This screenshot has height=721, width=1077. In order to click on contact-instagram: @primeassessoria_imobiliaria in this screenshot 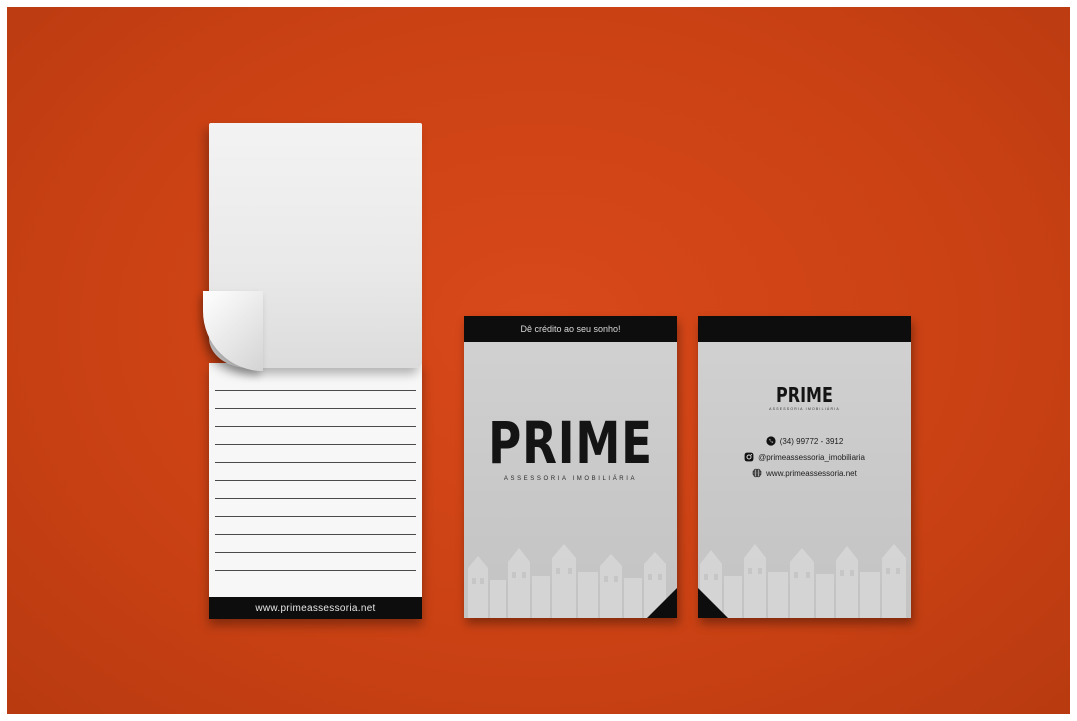, I will do `click(804, 457)`.